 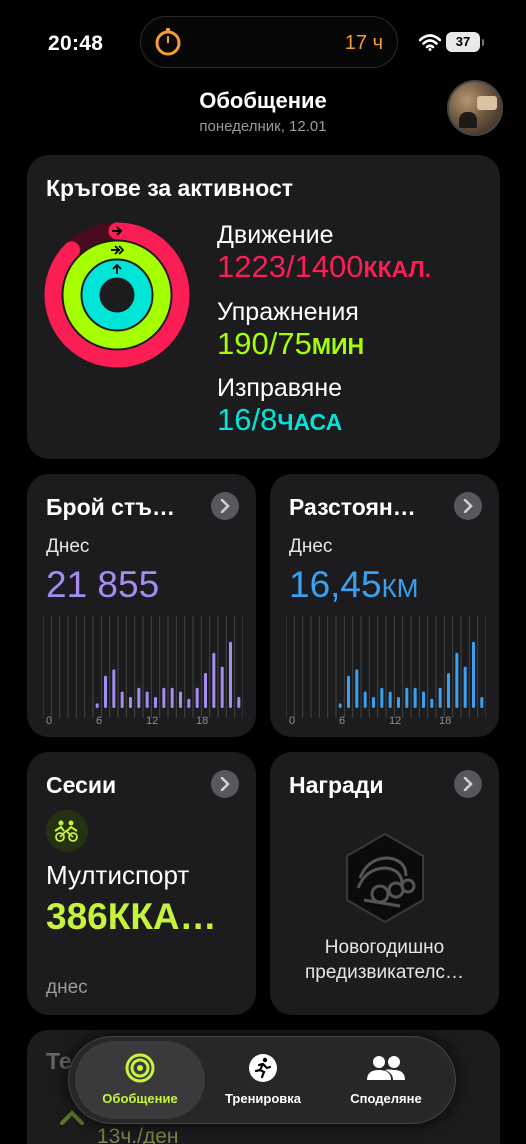 What do you see at coordinates (269, 42) in the screenshot?
I see `dynamic-island: 17 ч` at bounding box center [269, 42].